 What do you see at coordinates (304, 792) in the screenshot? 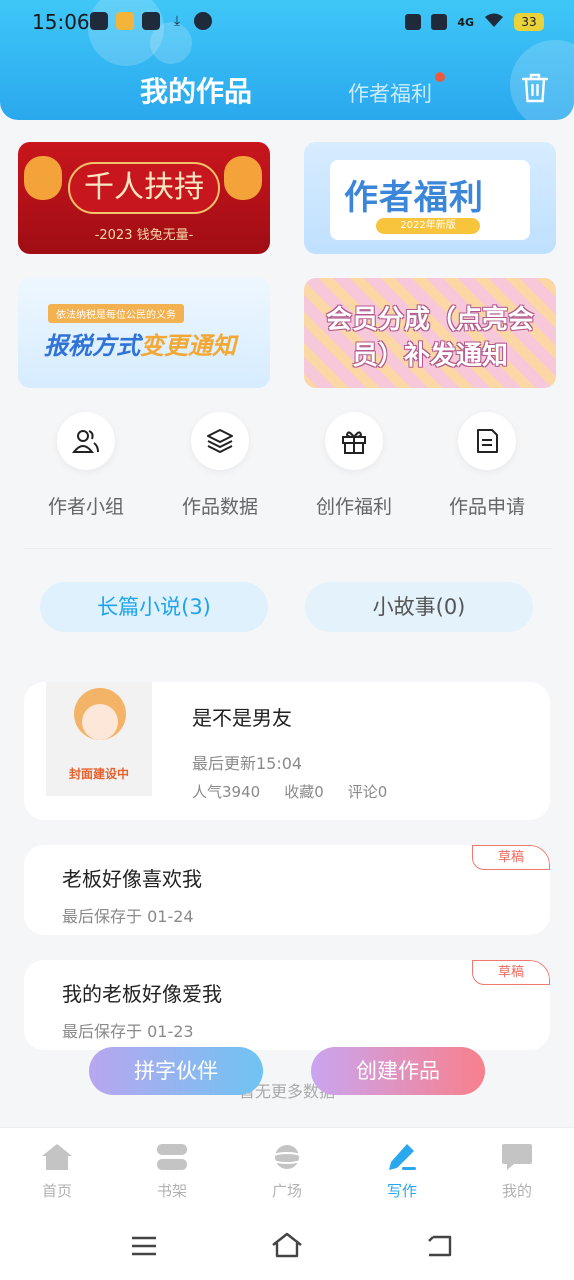
I see `stat-favorites: 收藏0` at bounding box center [304, 792].